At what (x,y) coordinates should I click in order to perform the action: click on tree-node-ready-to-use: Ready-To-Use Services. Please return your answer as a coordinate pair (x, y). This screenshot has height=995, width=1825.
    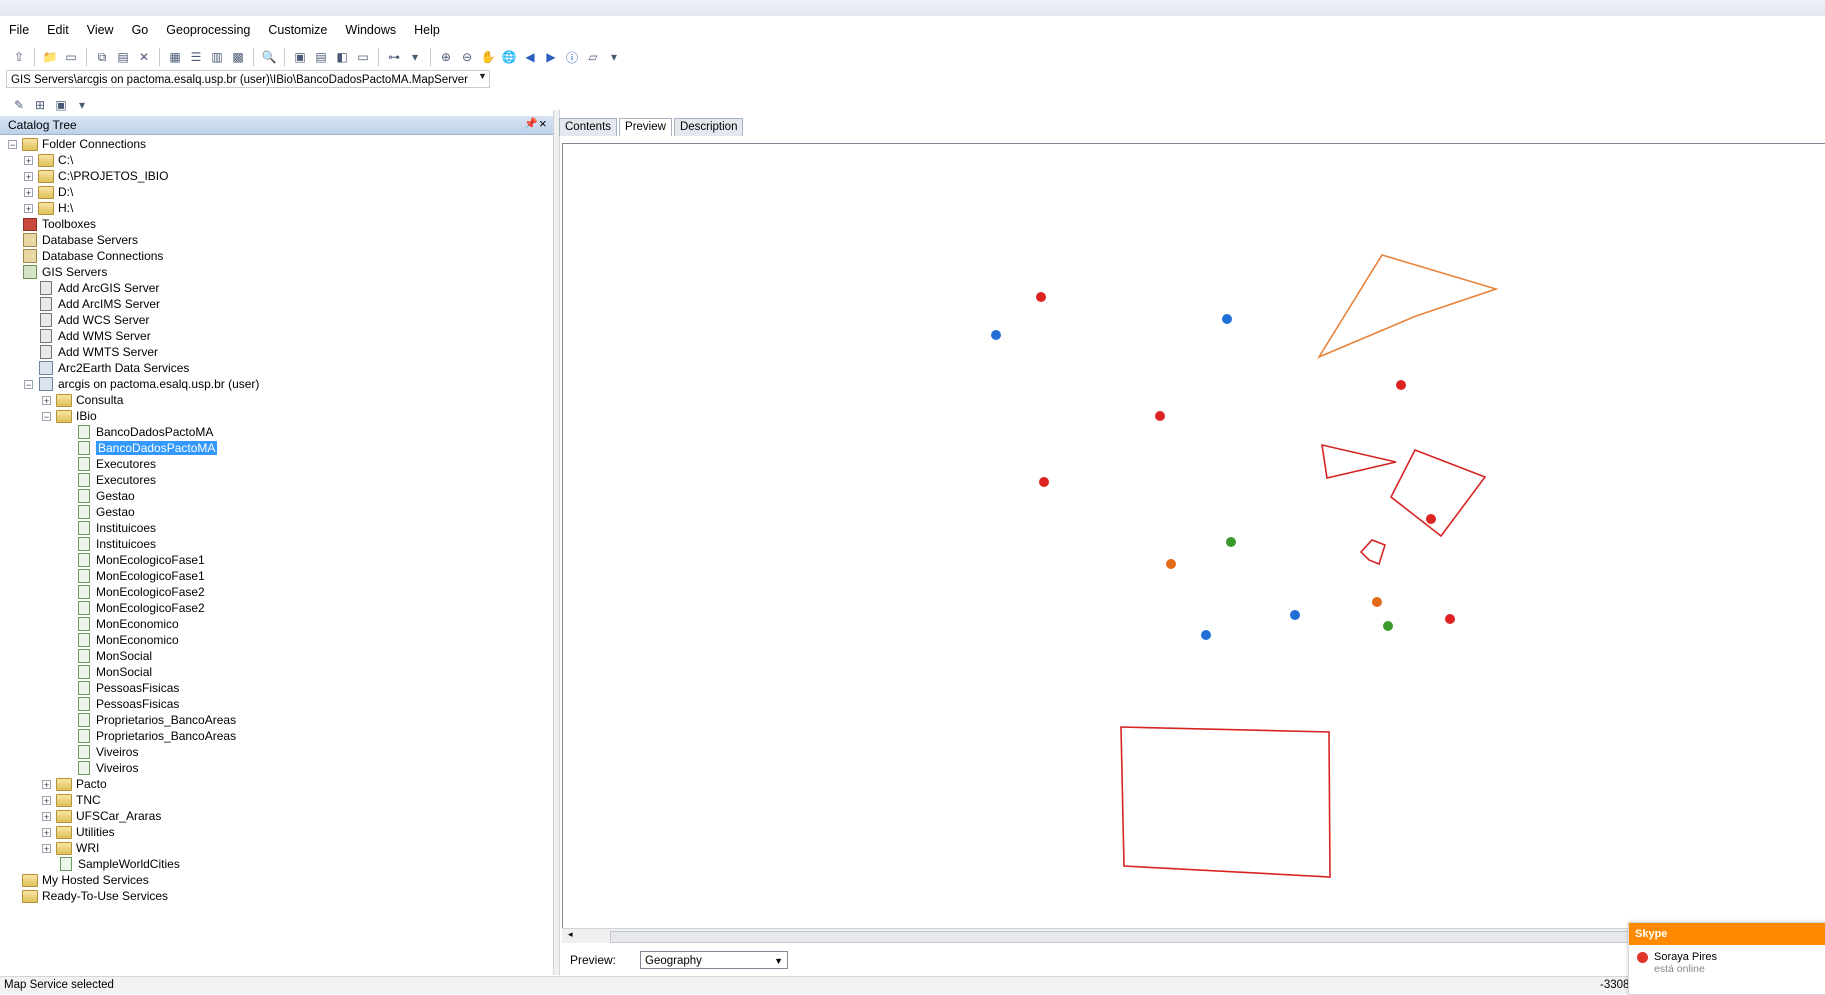
    Looking at the image, I should click on (95, 896).